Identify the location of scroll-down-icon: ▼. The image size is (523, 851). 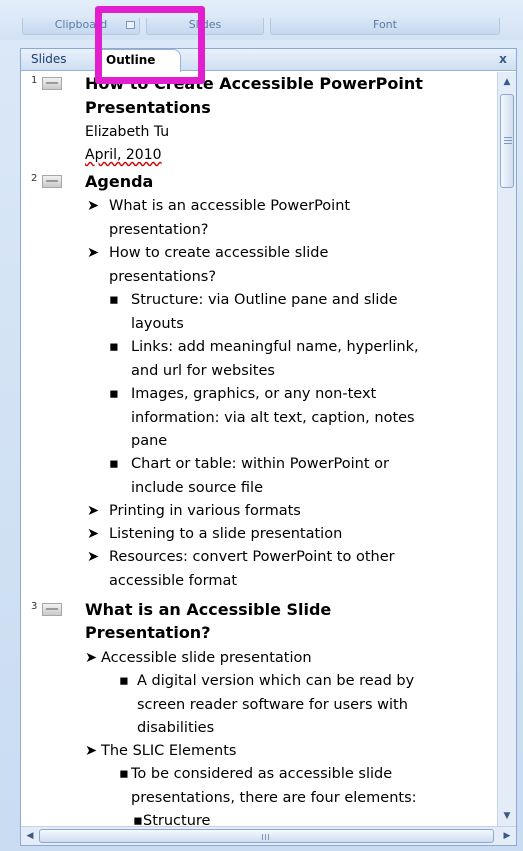
(507, 816).